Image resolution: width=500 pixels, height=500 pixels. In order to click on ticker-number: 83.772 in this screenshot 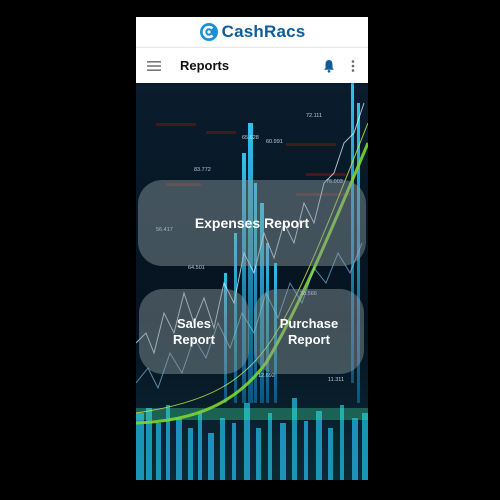, I will do `click(202, 170)`.